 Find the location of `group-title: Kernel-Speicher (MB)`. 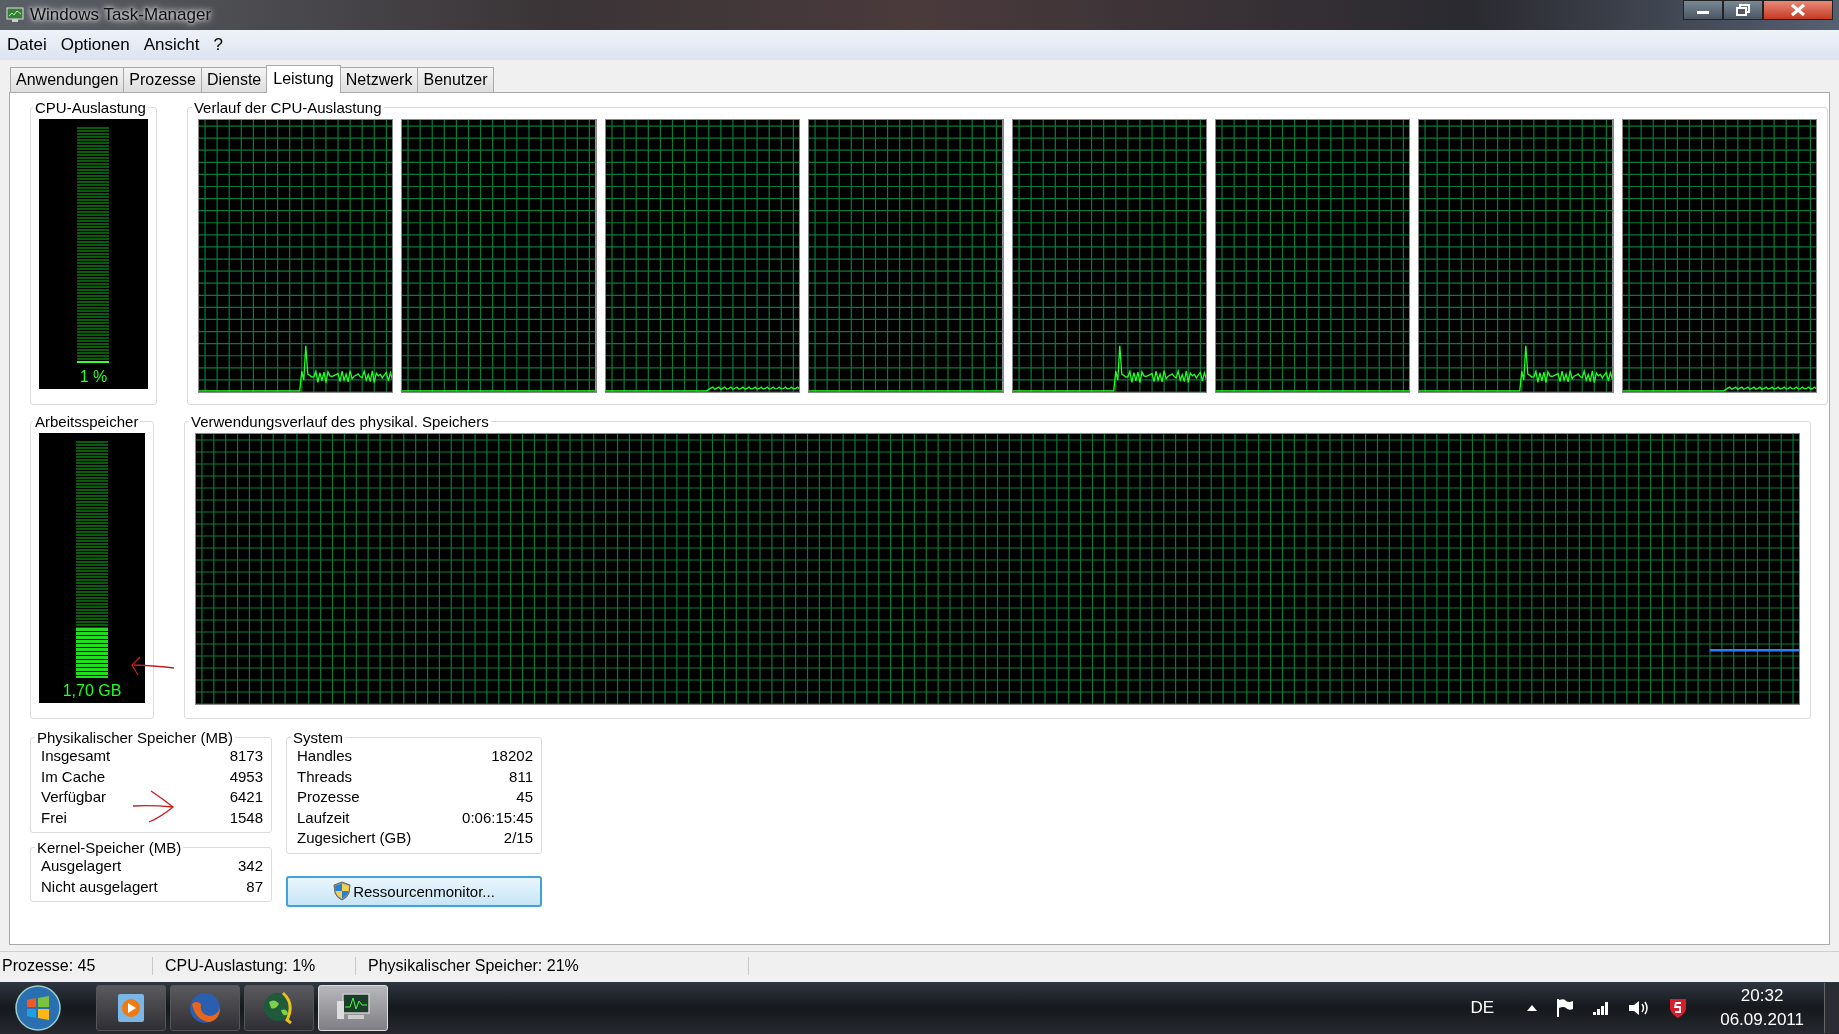

group-title: Kernel-Speicher (MB) is located at coordinates (109, 847).